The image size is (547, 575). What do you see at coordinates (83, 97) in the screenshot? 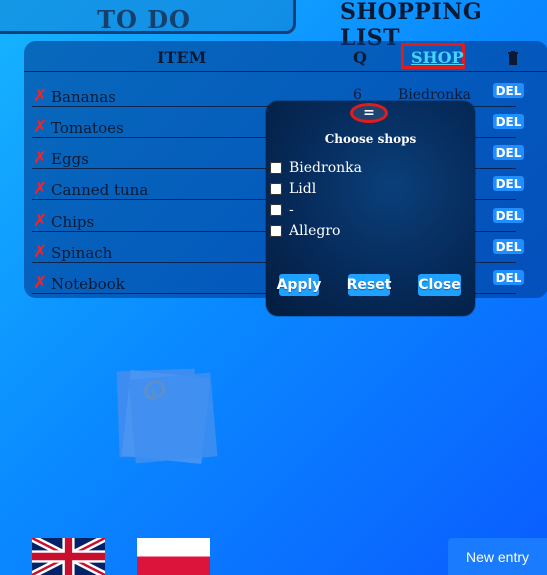
I see `row-item: Bananas` at bounding box center [83, 97].